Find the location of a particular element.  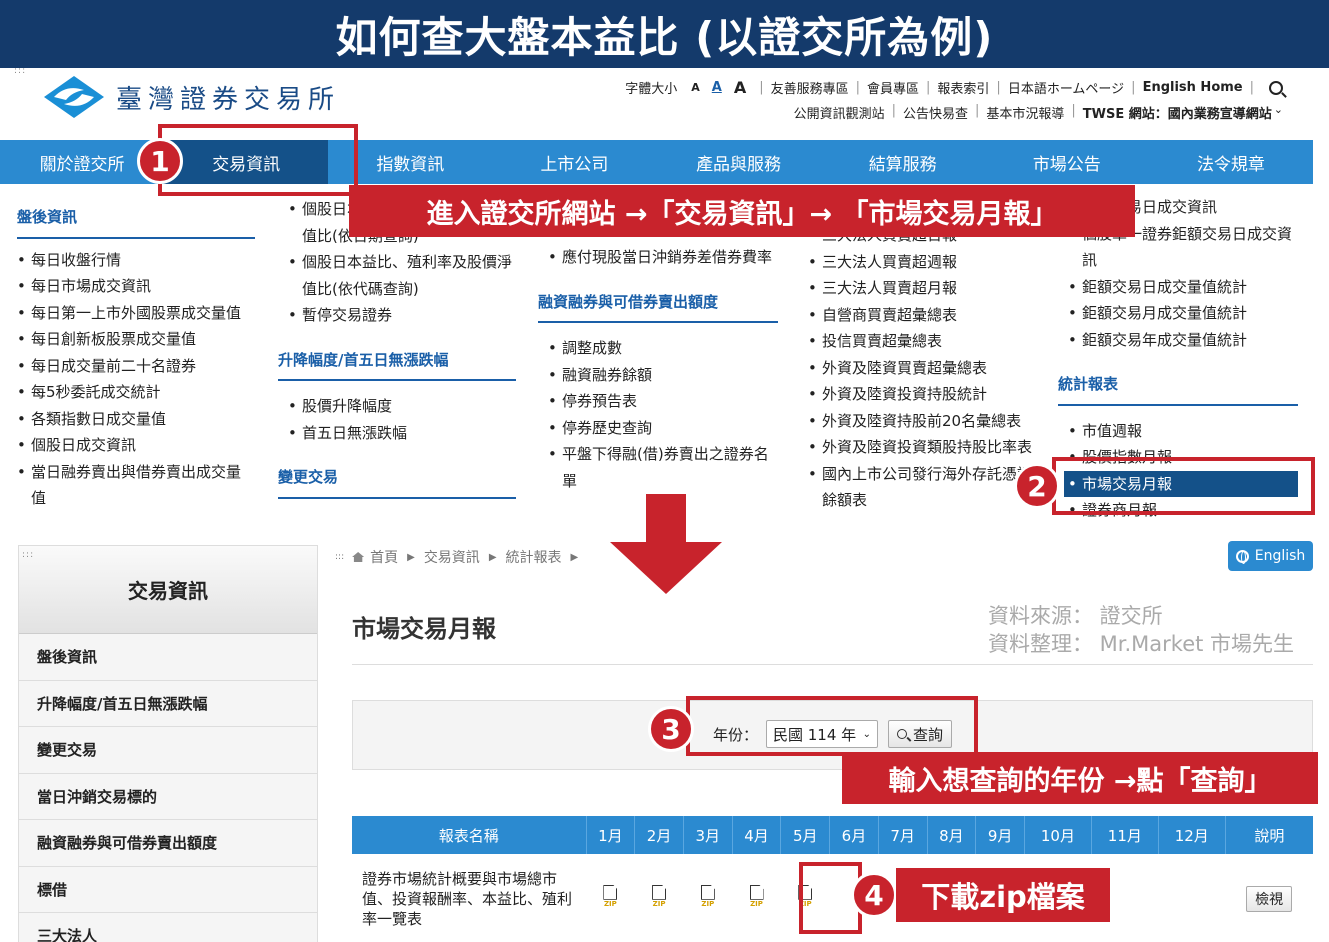

menu-item: 市值週報 is located at coordinates (1183, 431).